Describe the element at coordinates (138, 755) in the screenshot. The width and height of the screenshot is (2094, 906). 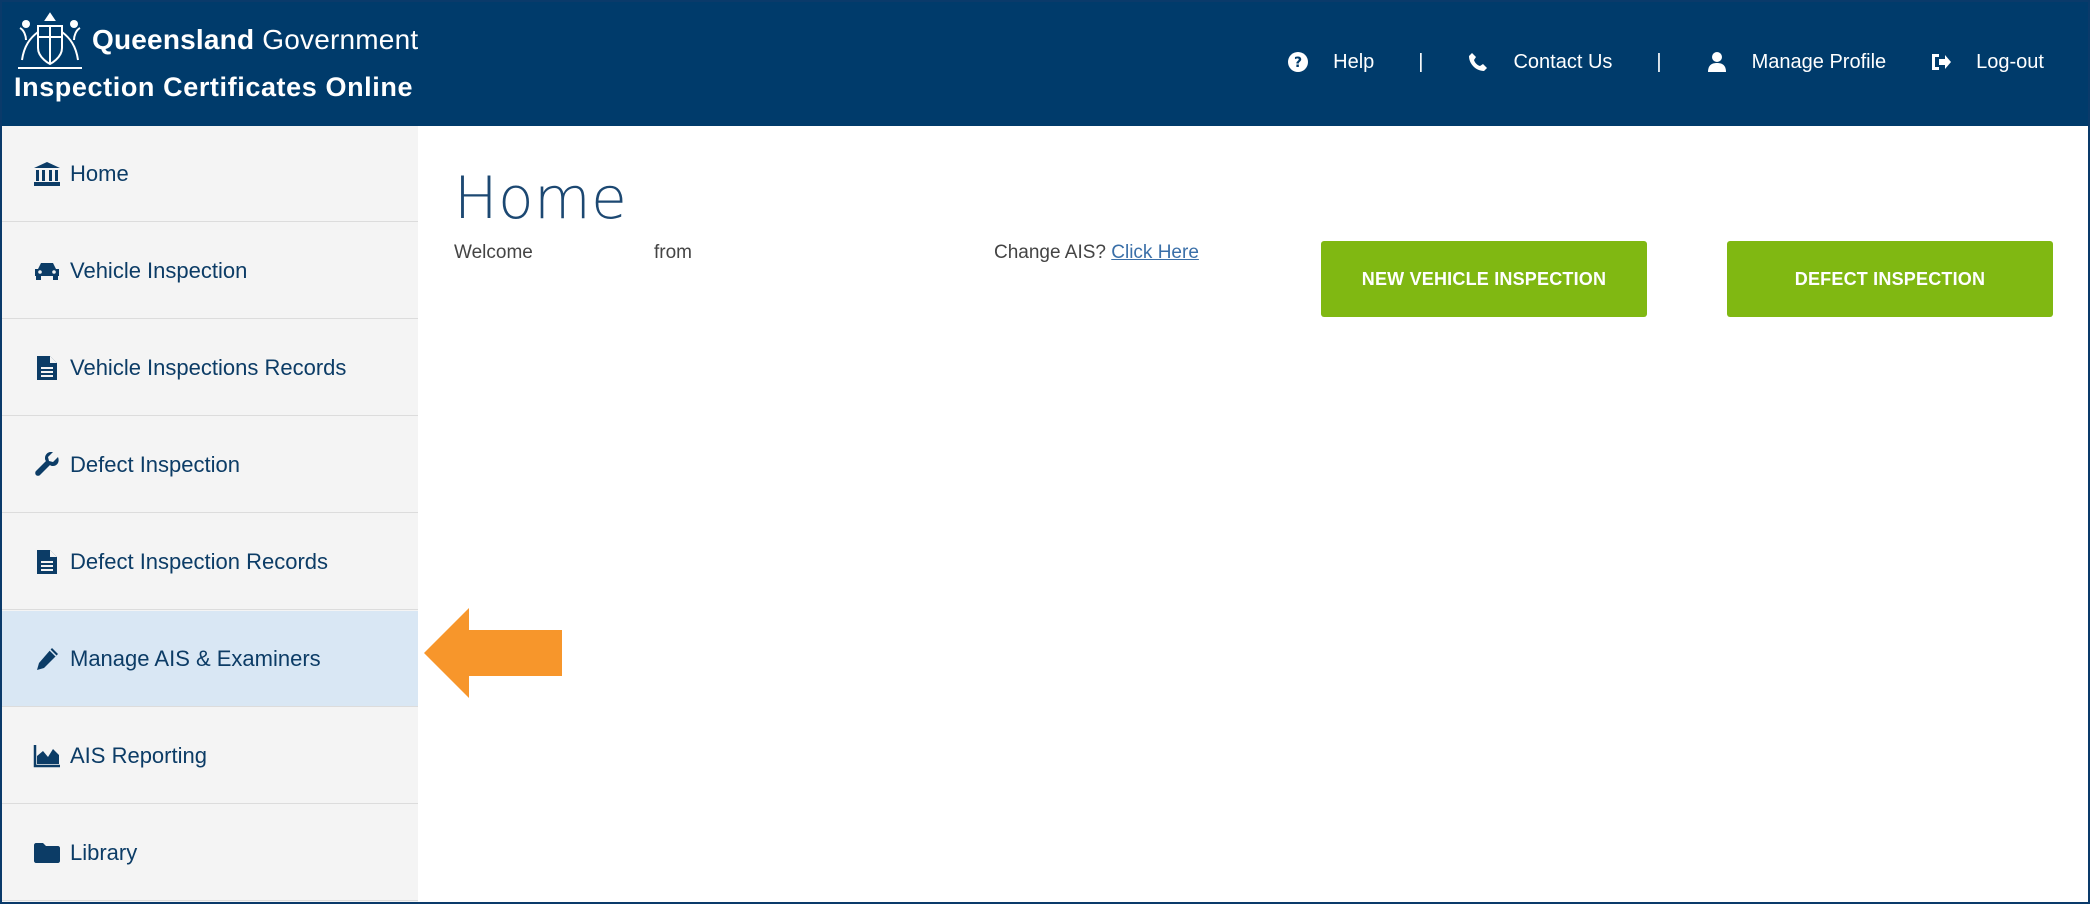
I see `sidebar-item-label: AIS Reporting` at that location.